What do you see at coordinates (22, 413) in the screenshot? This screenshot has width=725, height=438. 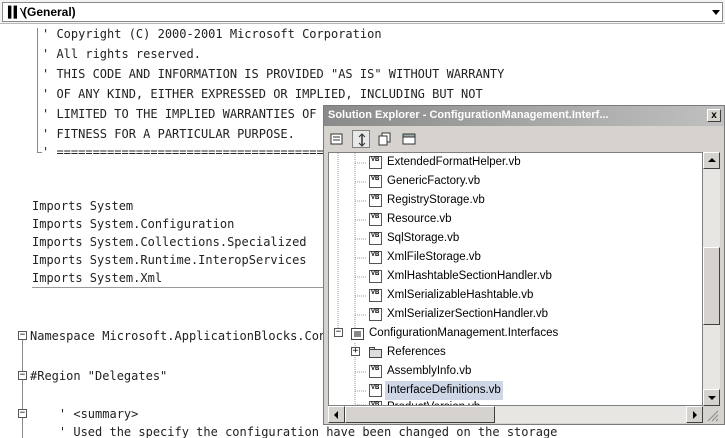 I see `collapse-summary-icon: −` at bounding box center [22, 413].